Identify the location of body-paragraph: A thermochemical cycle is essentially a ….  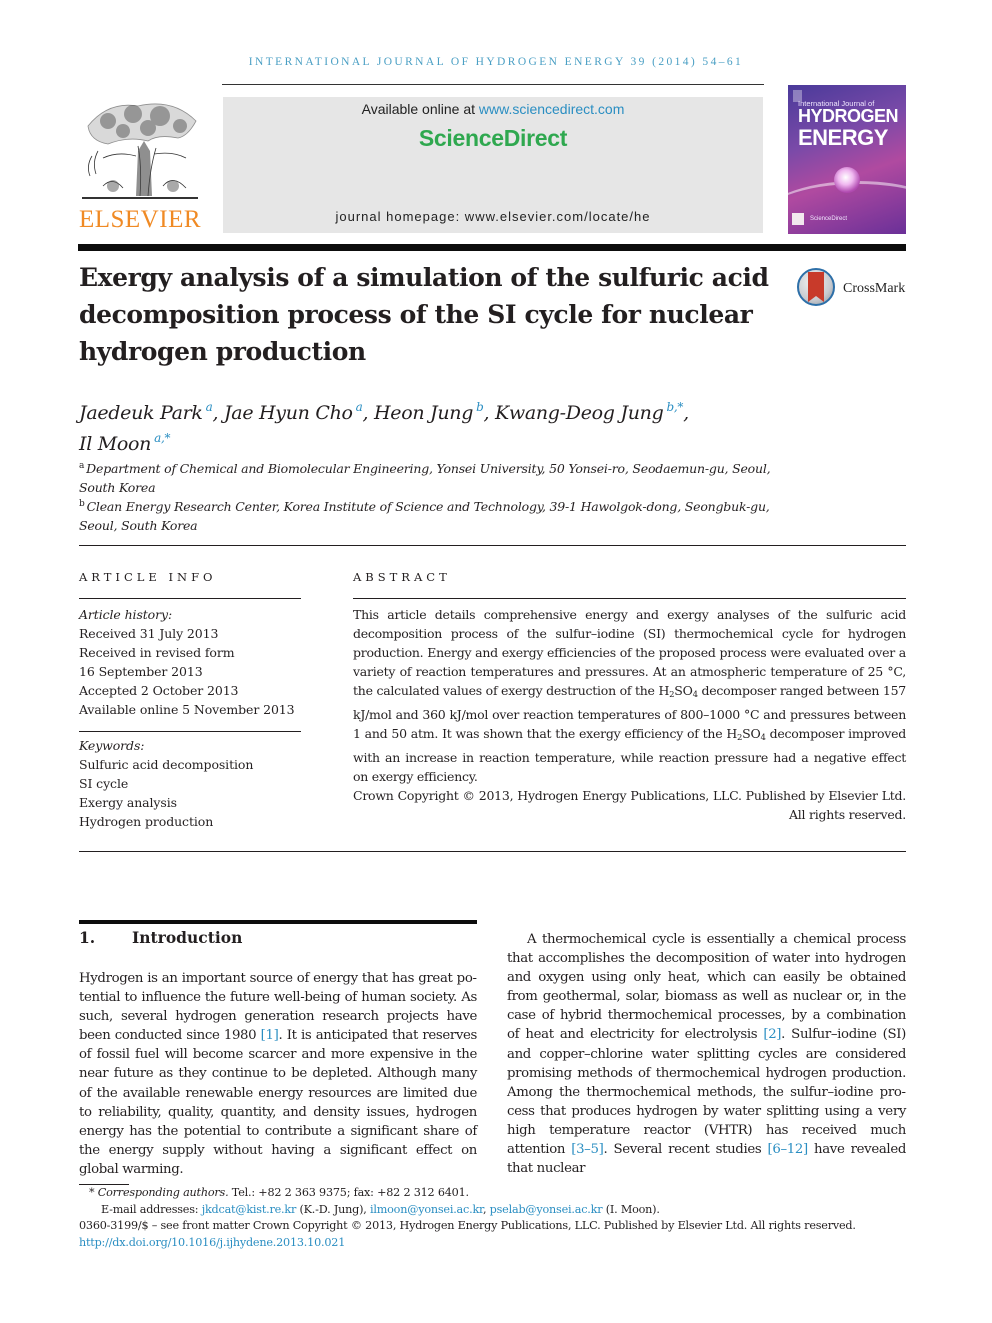
(706, 1054).